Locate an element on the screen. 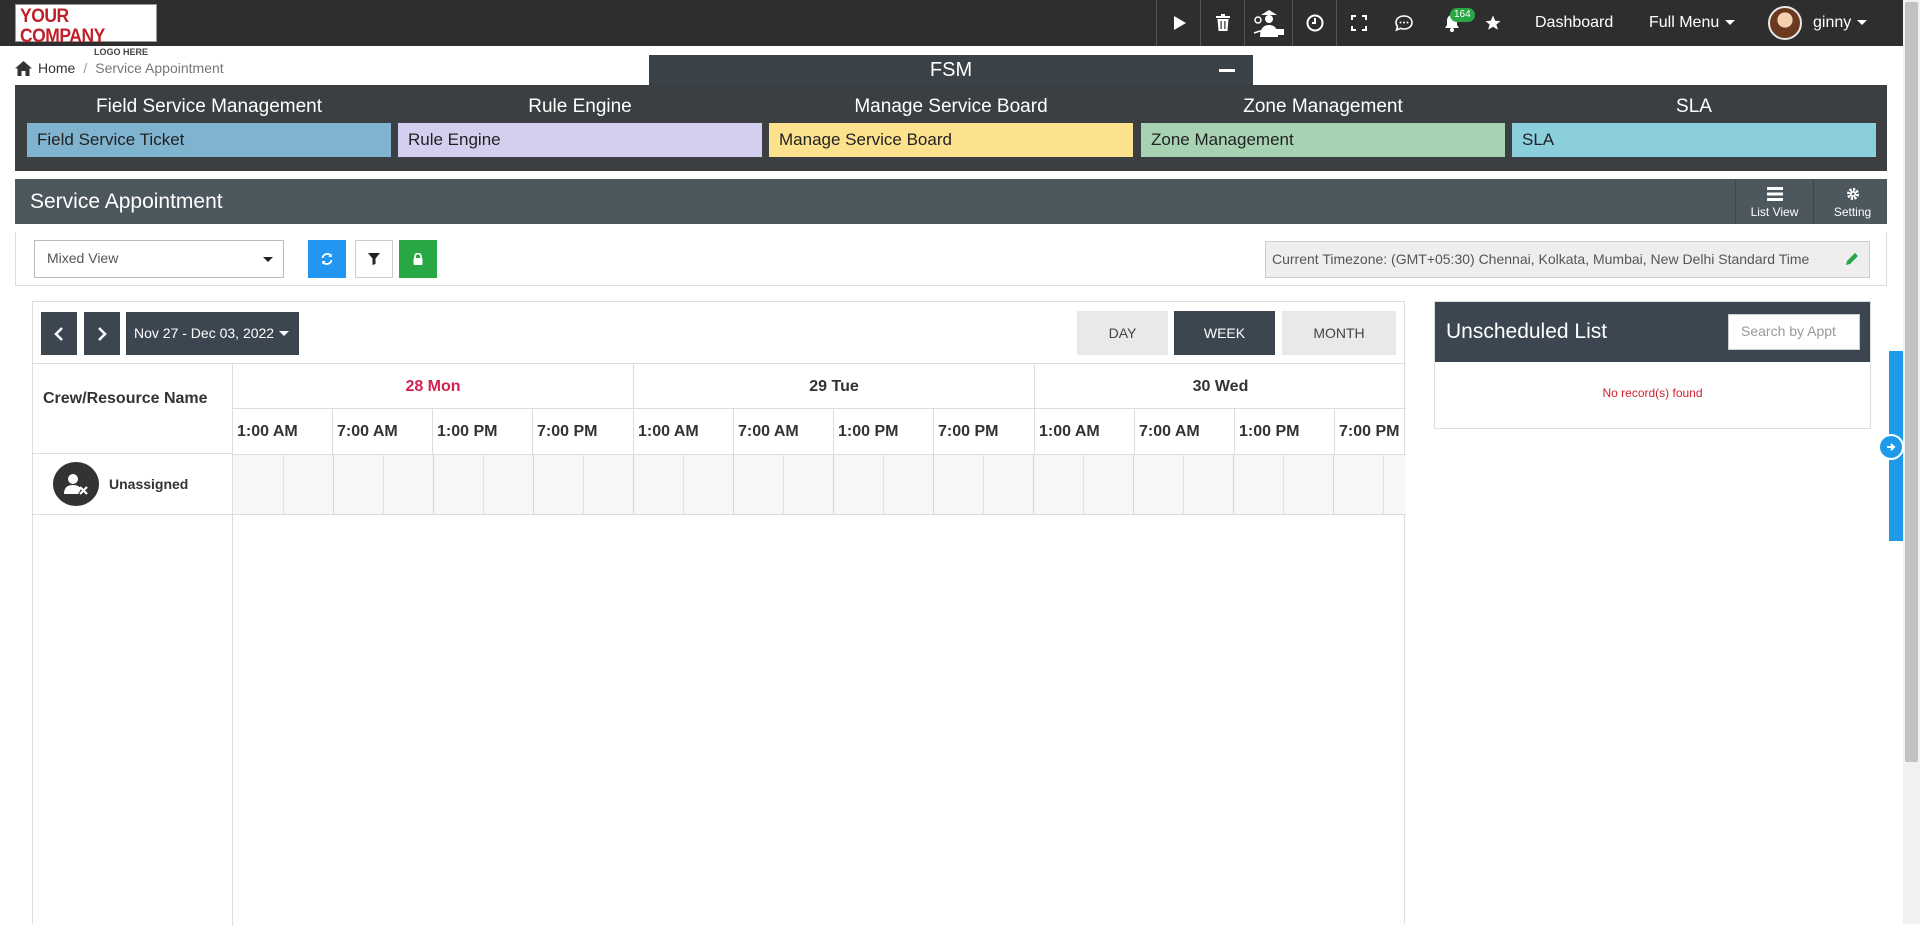 This screenshot has height=926, width=1920. lock-button is located at coordinates (418, 259).